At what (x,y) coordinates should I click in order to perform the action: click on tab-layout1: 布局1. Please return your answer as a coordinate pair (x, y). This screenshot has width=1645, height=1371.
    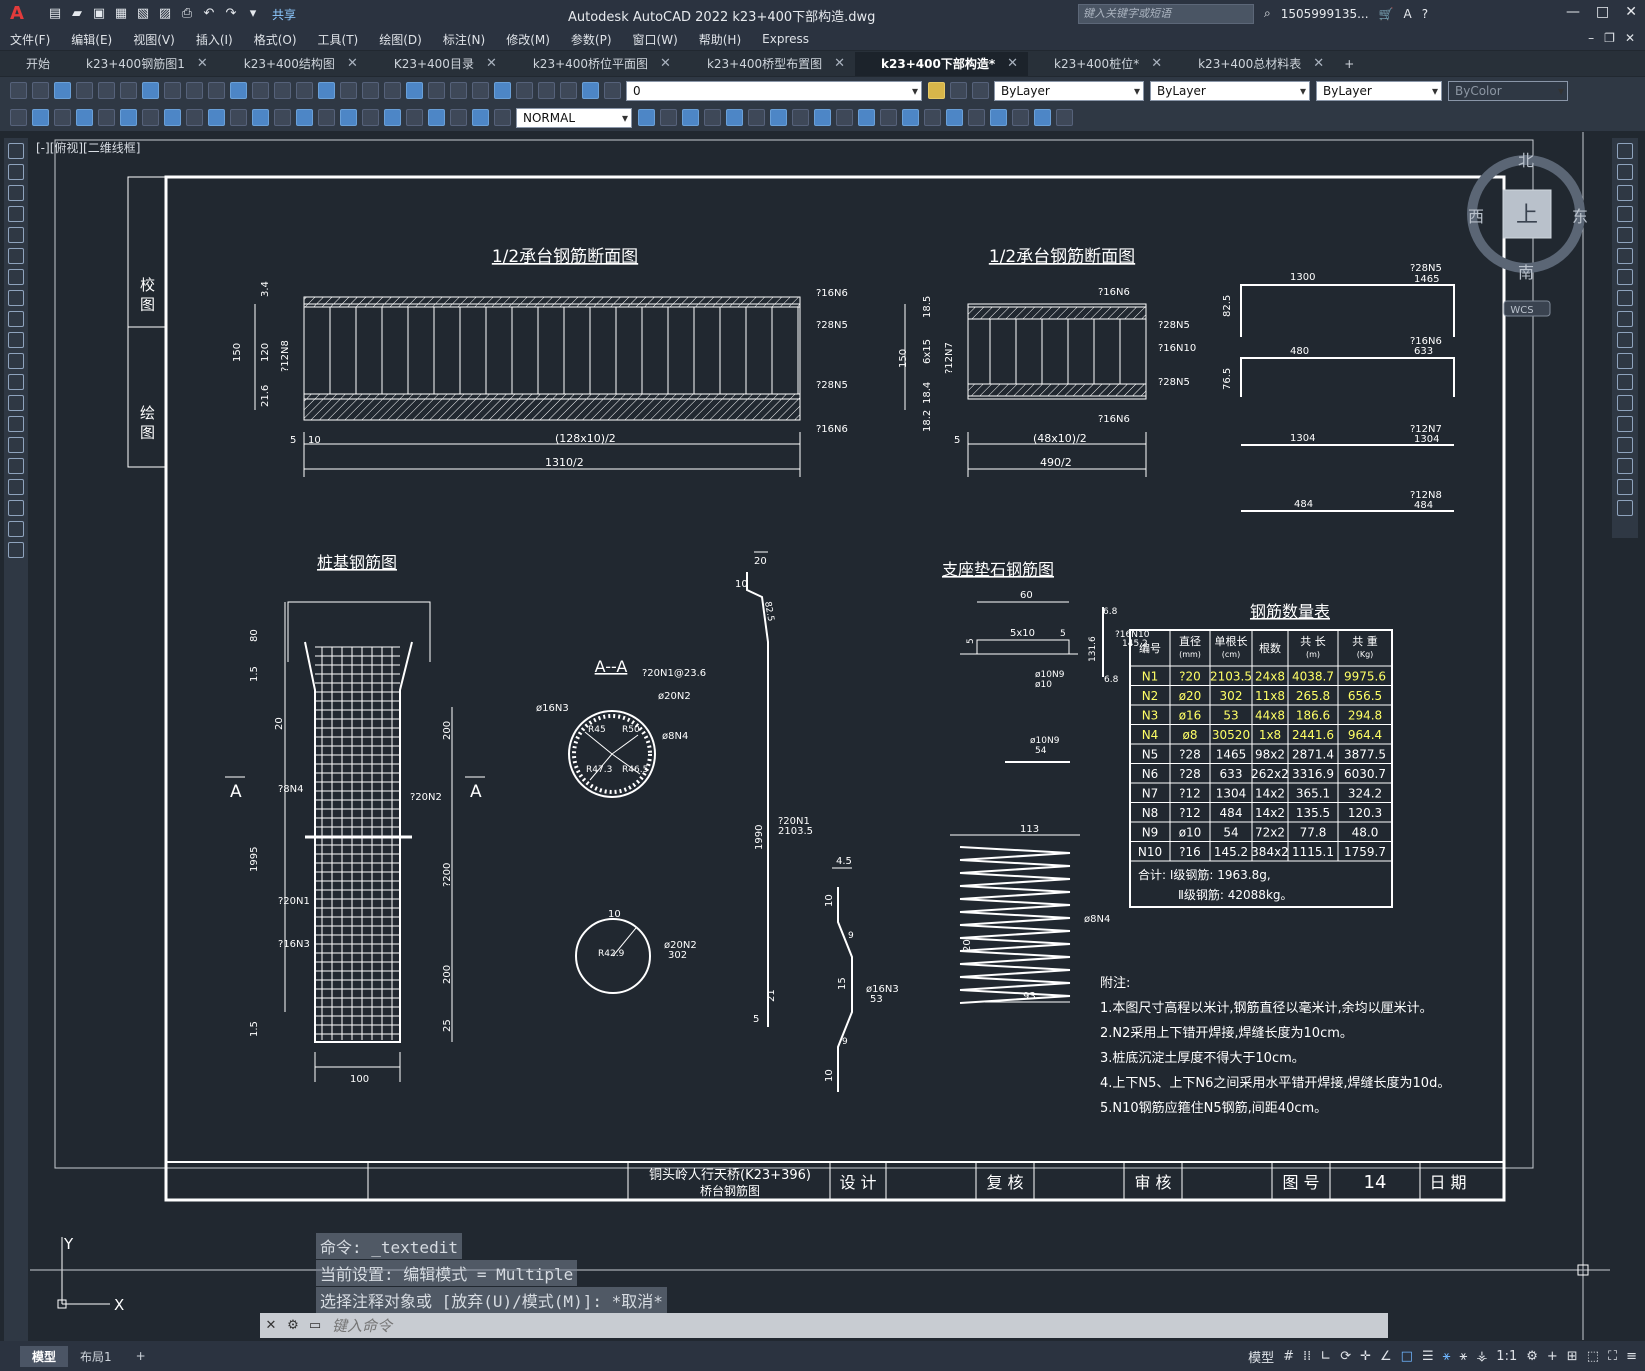
    Looking at the image, I should click on (96, 1356).